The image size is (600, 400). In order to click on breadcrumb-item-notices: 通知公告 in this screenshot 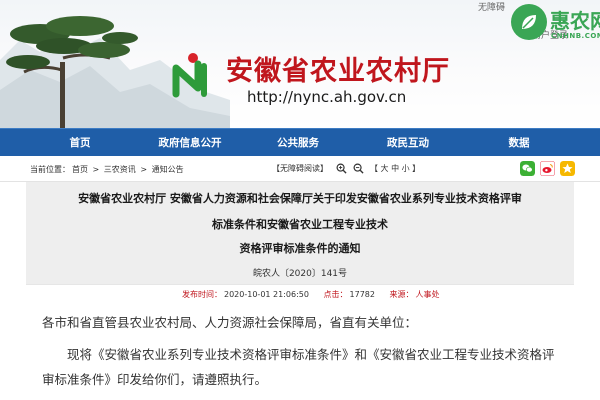, I will do `click(168, 169)`.